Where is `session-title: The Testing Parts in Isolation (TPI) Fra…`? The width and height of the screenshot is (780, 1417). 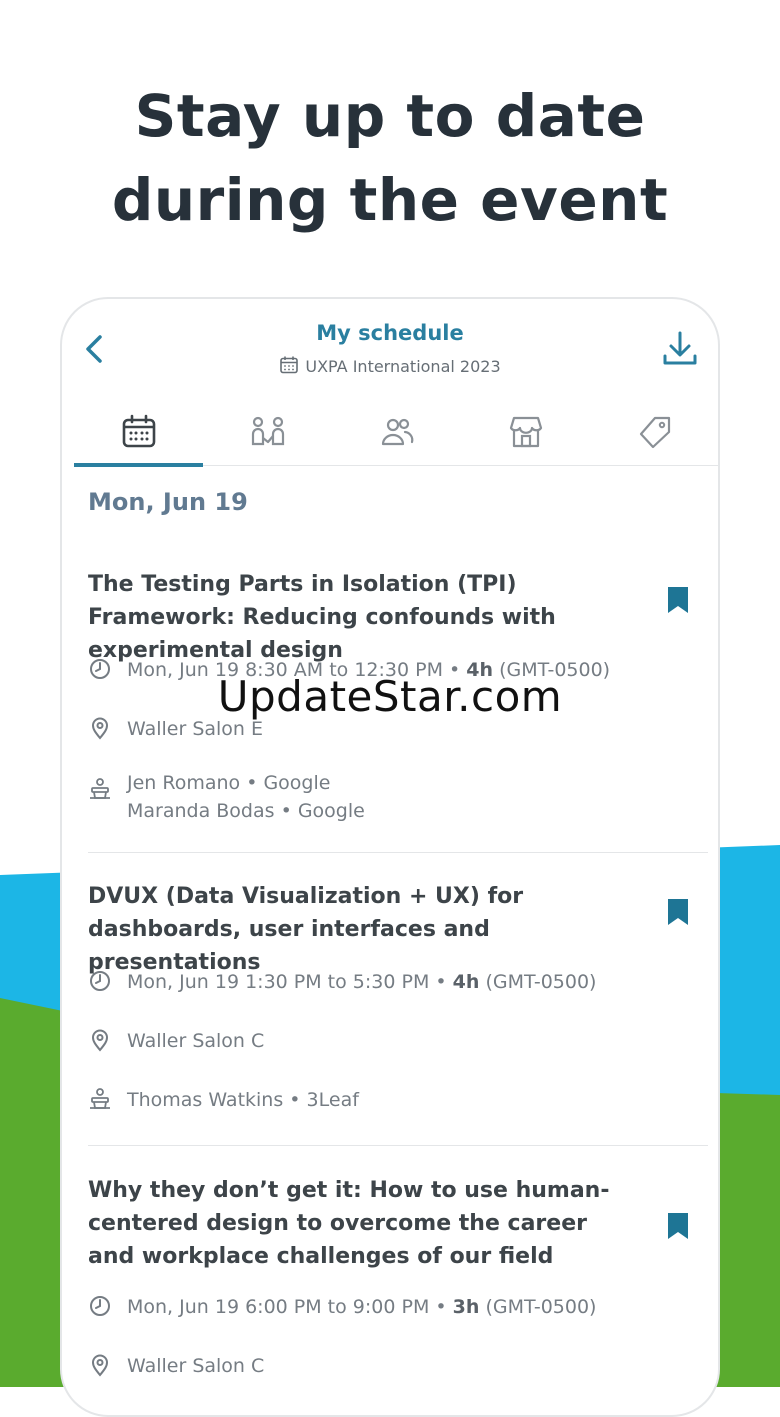 session-title: The Testing Parts in Isolation (TPI) Fra… is located at coordinates (322, 617).